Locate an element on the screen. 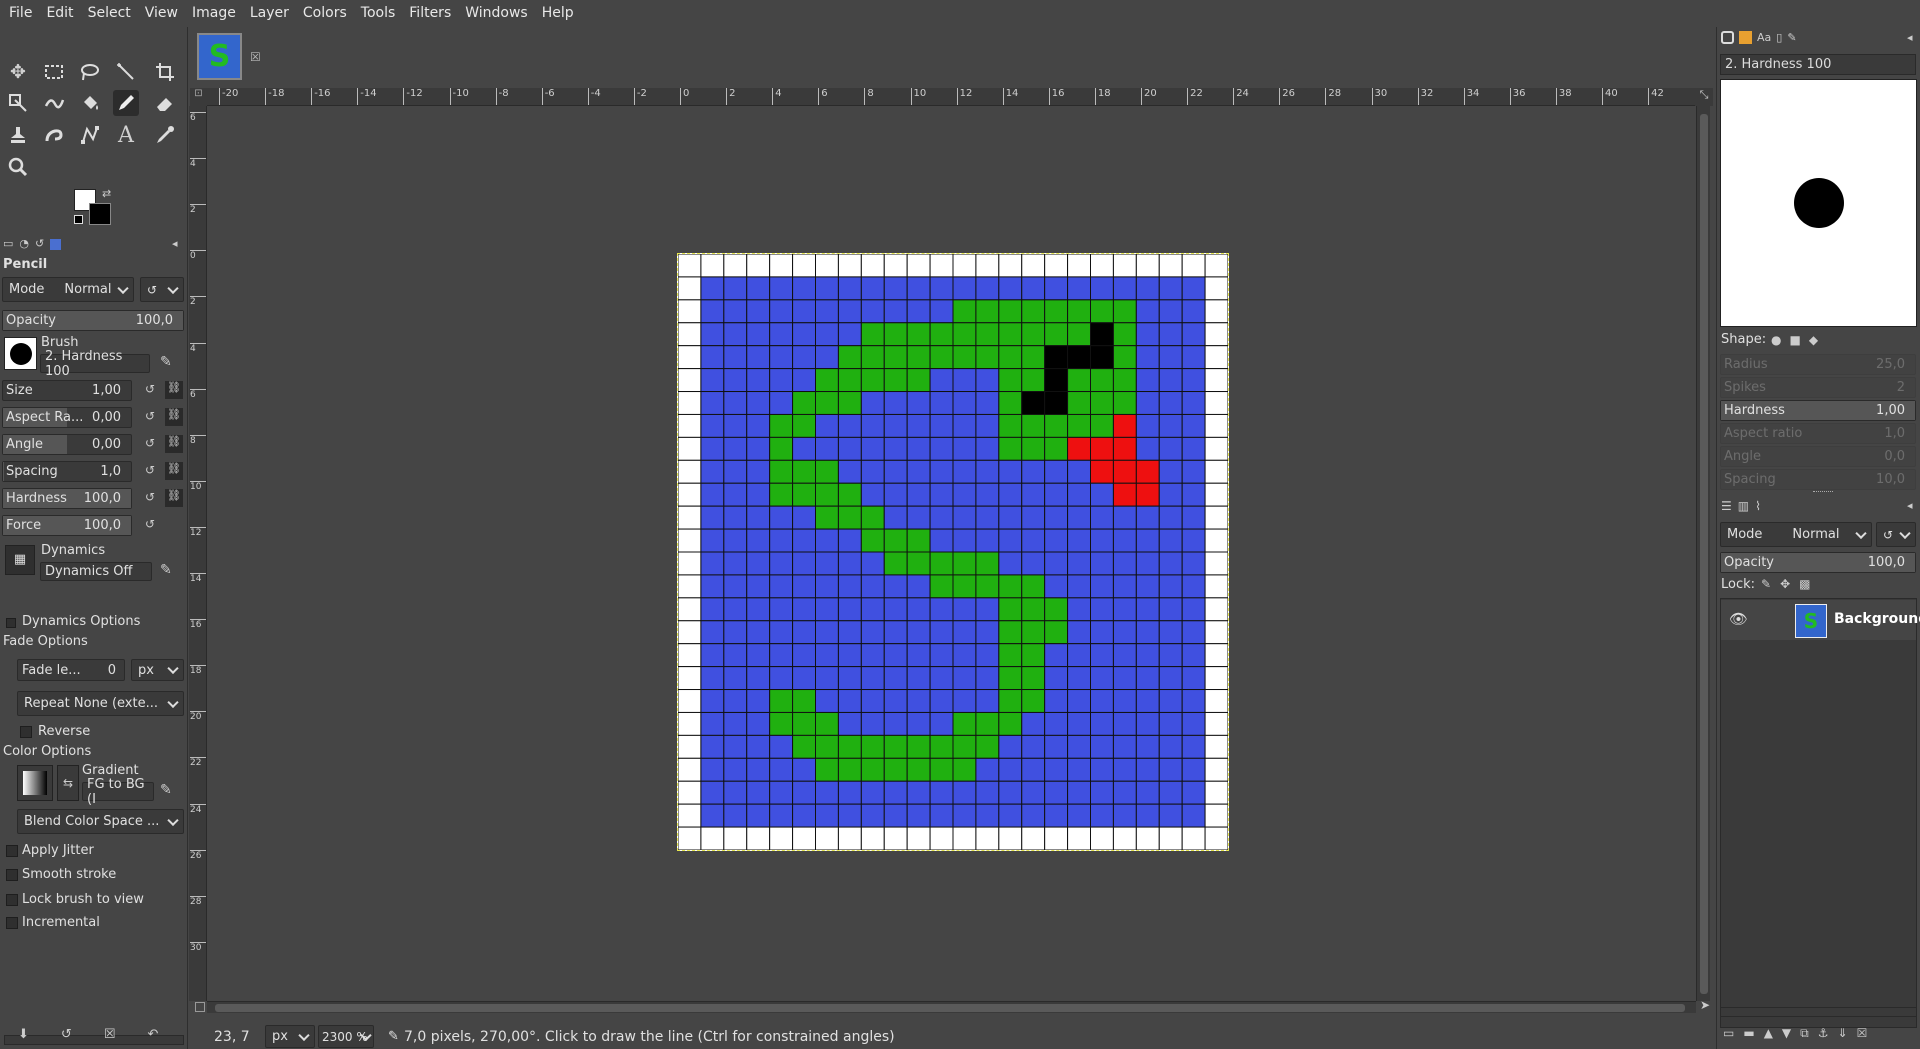 The image size is (1920, 1049). menu-colors: Colors is located at coordinates (325, 13).